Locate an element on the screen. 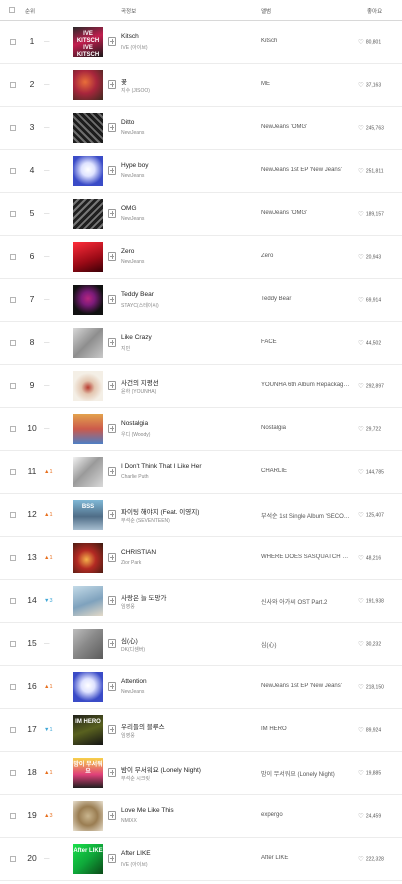 This screenshot has width=402, height=884. song-artist: 지수 (JISOO) is located at coordinates (183, 90).